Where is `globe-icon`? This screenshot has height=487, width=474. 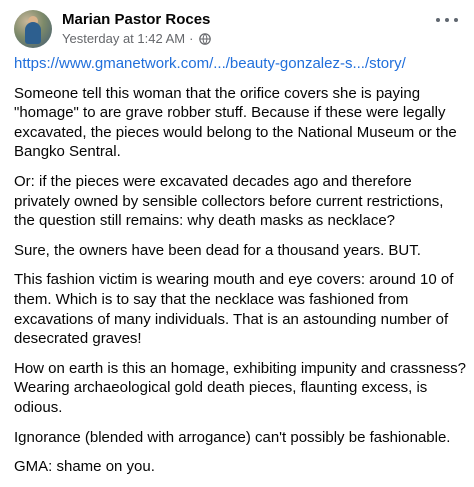
globe-icon is located at coordinates (205, 38).